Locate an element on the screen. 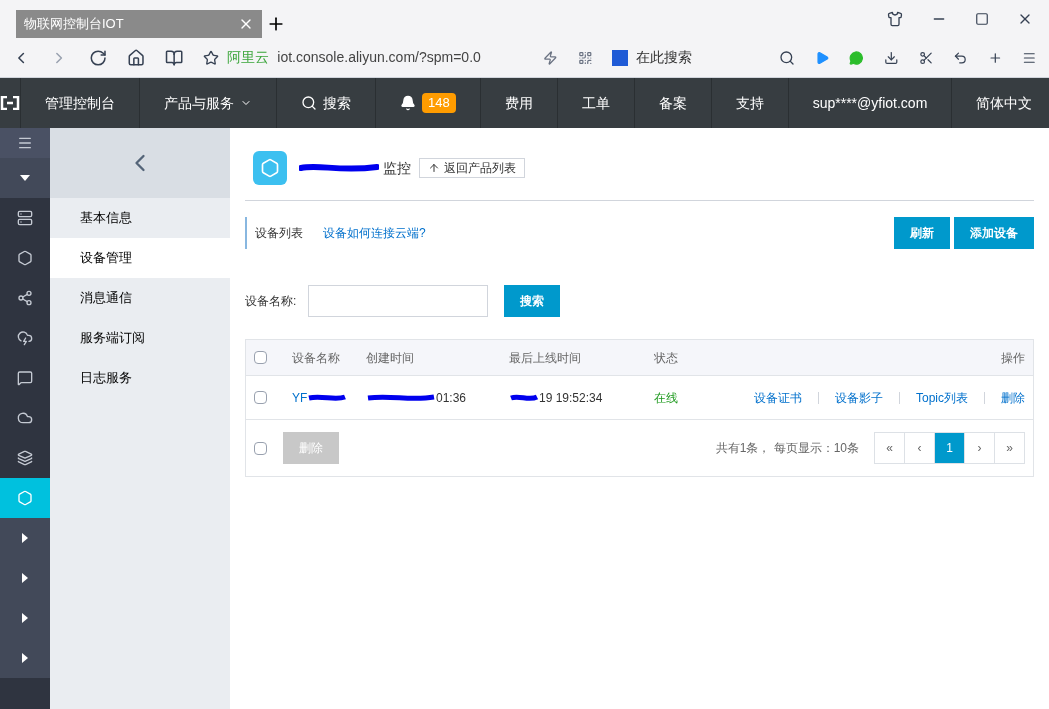 The width and height of the screenshot is (1049, 709). hexagon-icon is located at coordinates (270, 168).